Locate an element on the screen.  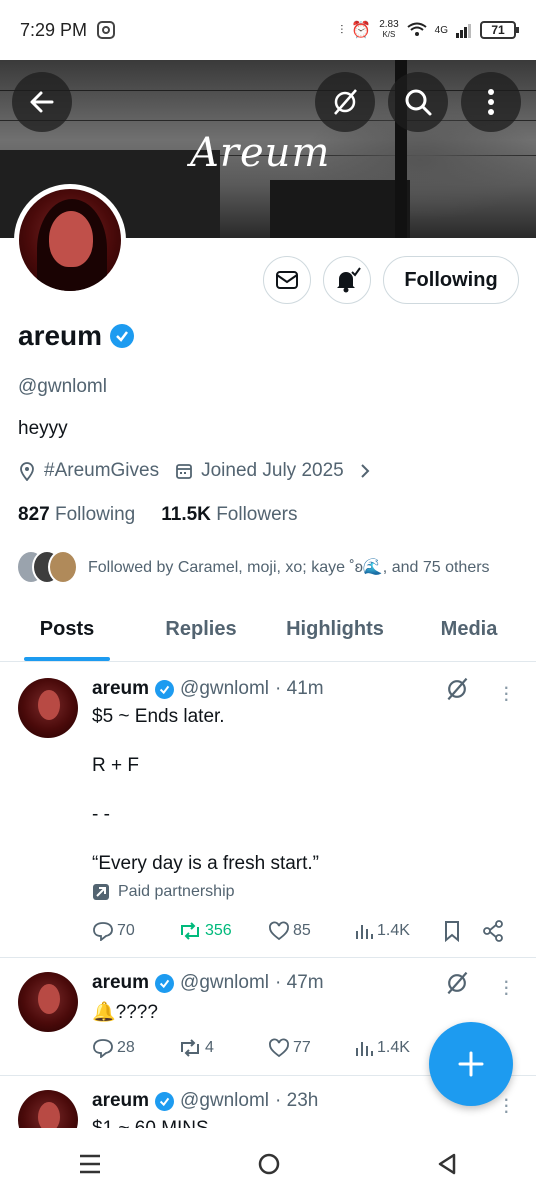
reply-count: 28 is located at coordinates (126, 1047).